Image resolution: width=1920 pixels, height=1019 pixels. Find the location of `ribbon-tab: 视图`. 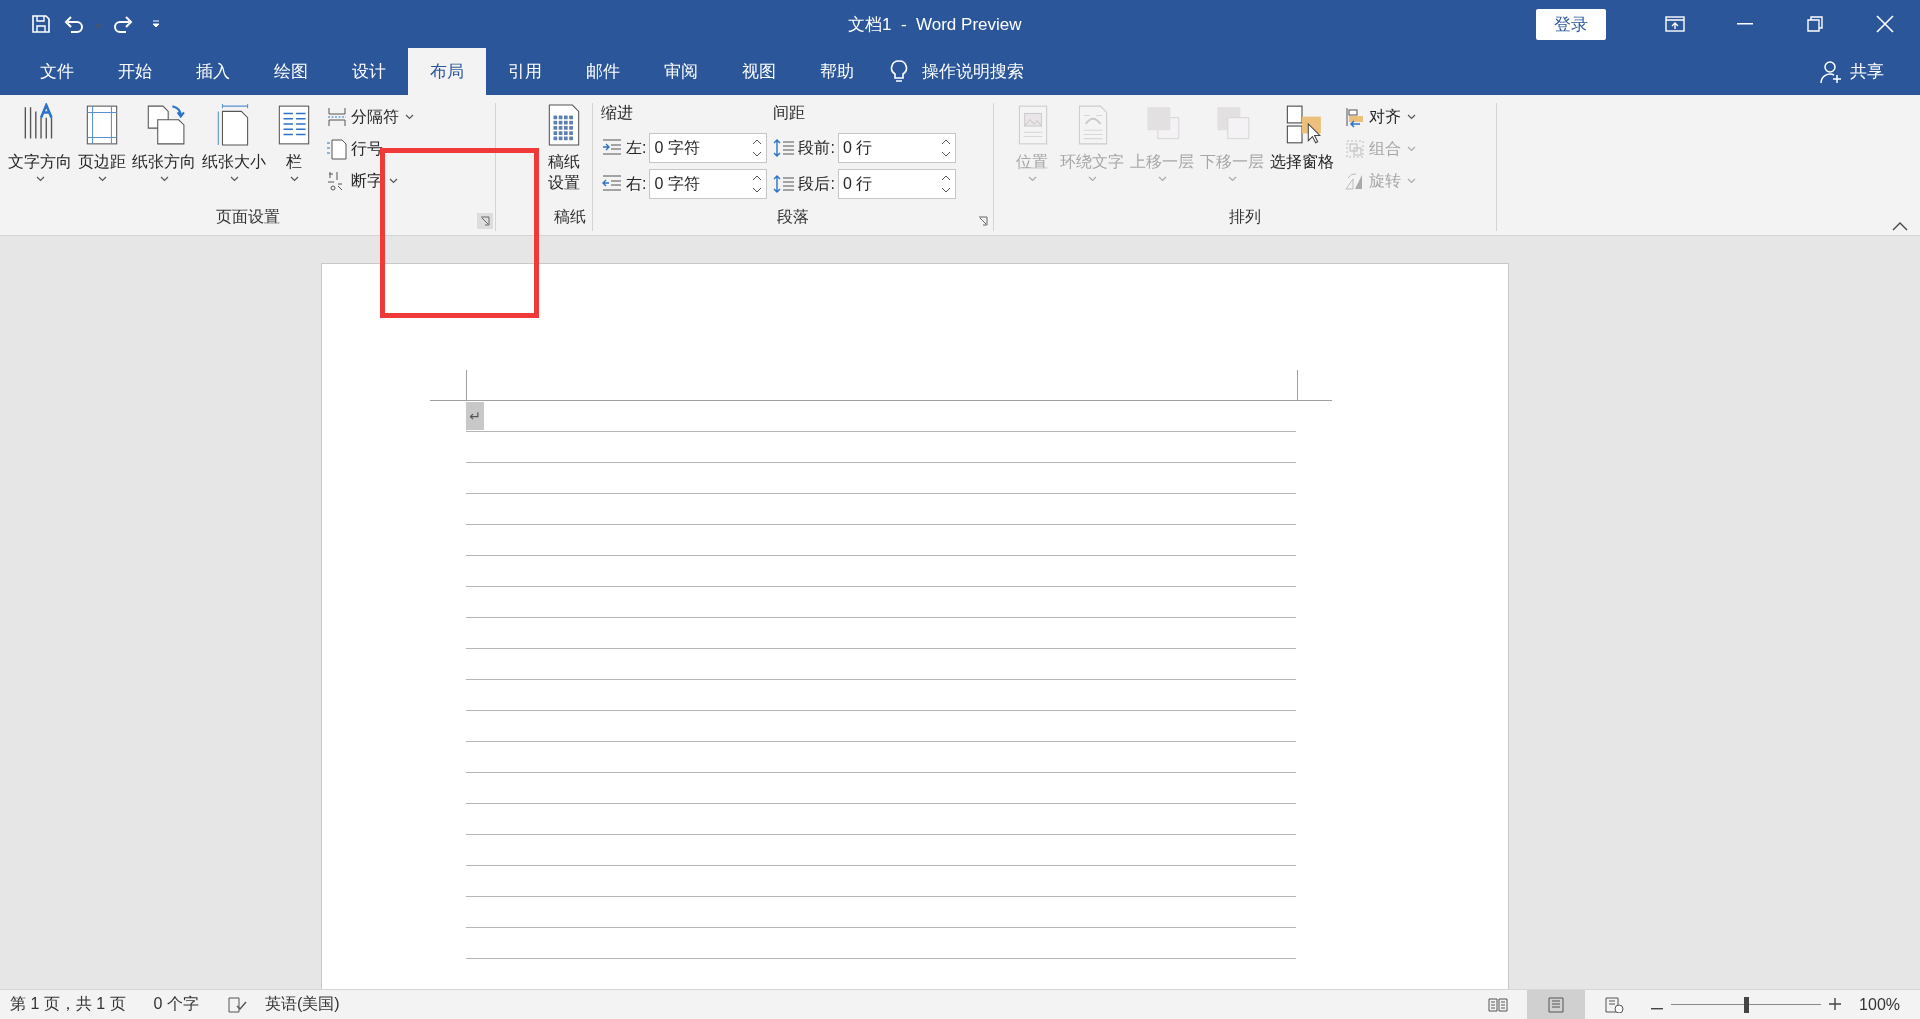

ribbon-tab: 视图 is located at coordinates (759, 71).